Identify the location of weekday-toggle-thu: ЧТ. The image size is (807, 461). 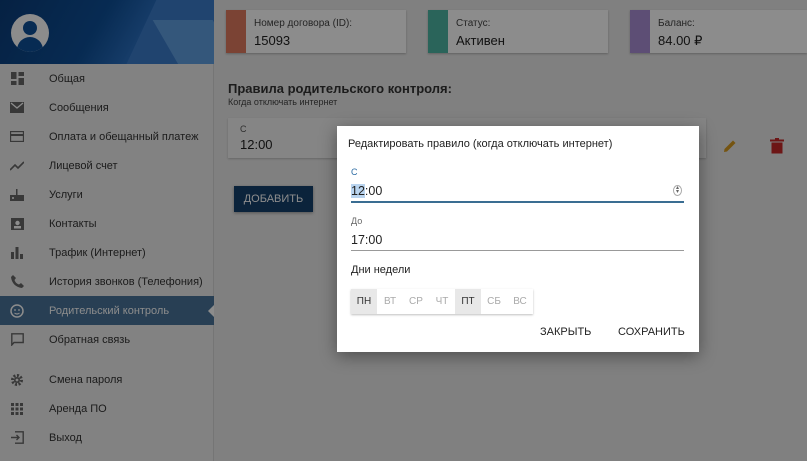
(442, 301).